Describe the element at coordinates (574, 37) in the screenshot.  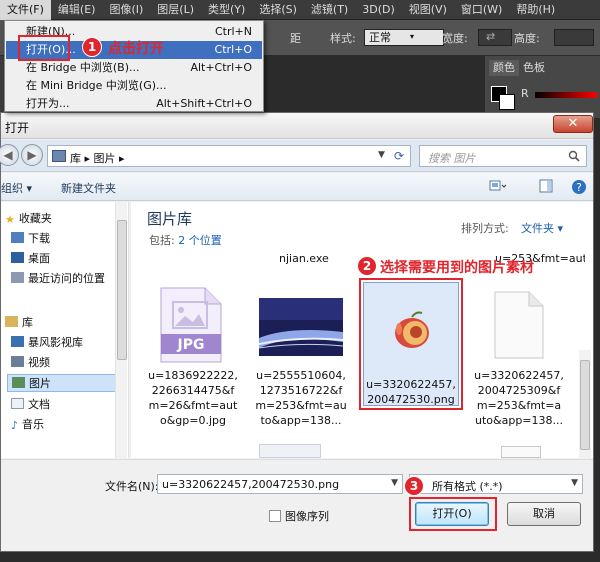
I see `height-input` at that location.